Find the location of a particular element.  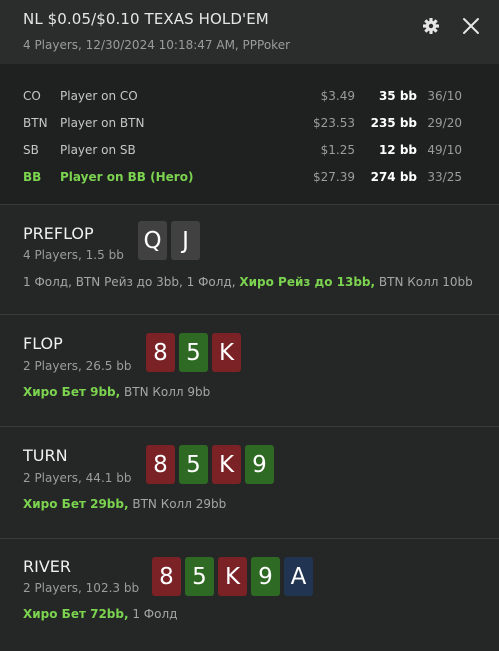

player-name: Player on CO is located at coordinates (99, 96).